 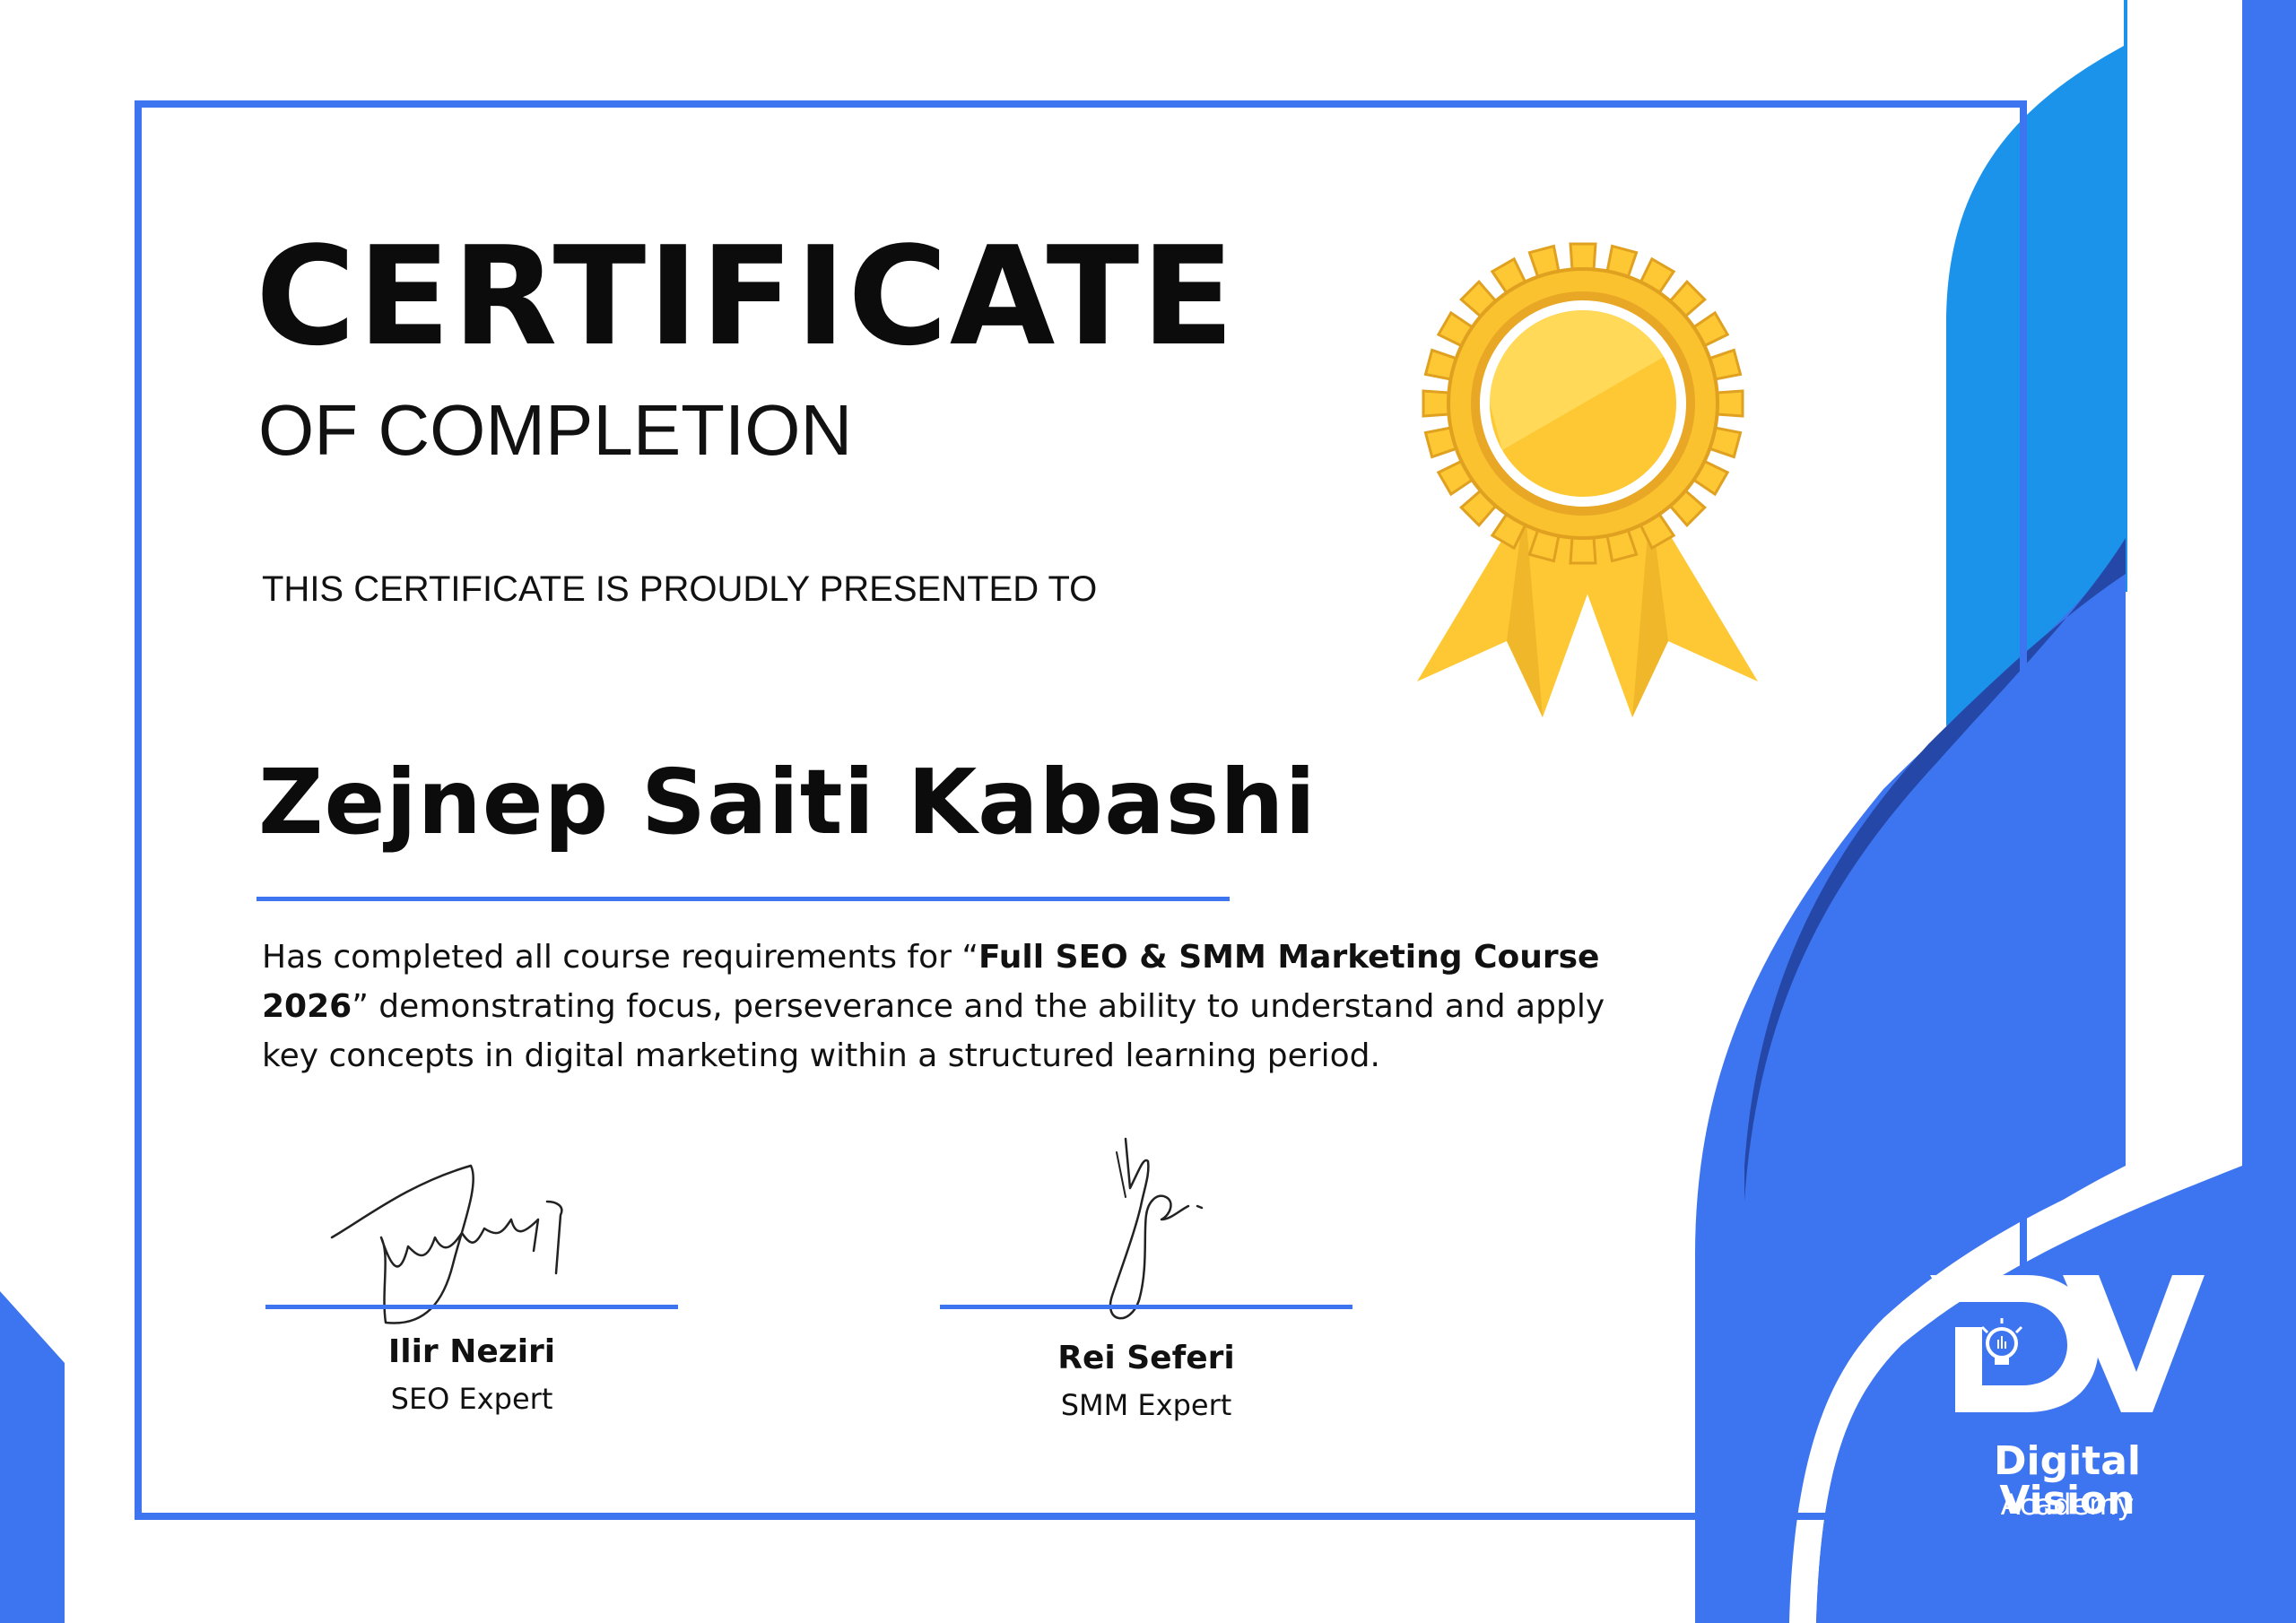 I want to click on signatory-2: Rei Seferi SMM Expert, so click(x=1146, y=1381).